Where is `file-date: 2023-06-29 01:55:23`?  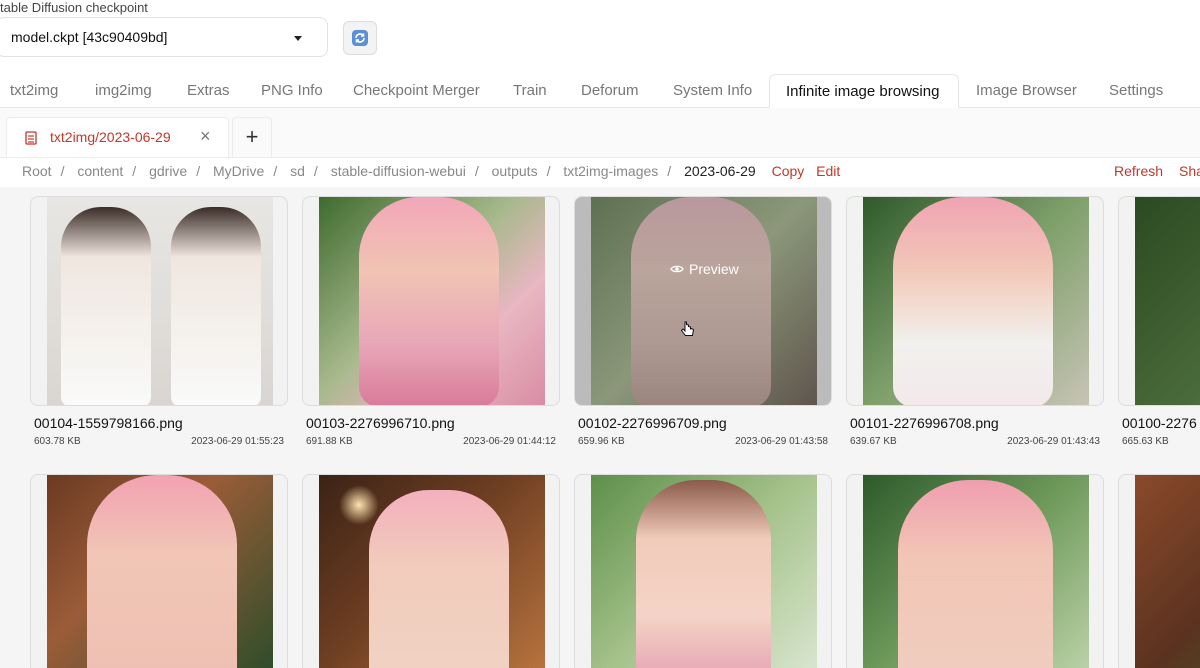
file-date: 2023-06-29 01:55:23 is located at coordinates (237, 441).